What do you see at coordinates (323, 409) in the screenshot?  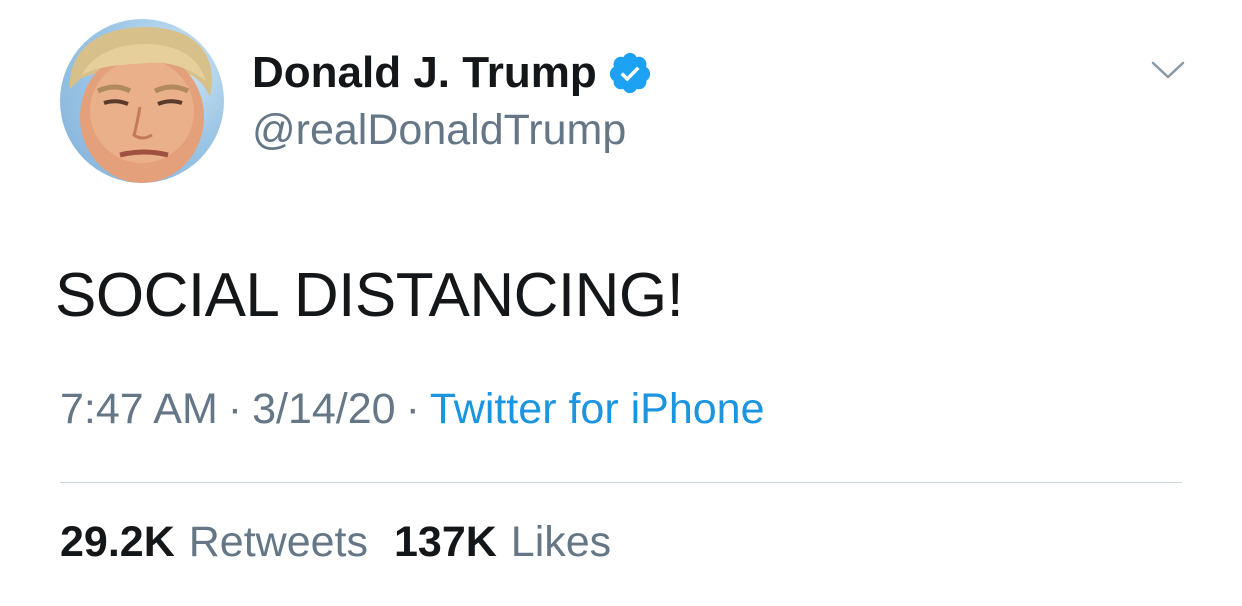 I see `tweet-date: 3/14/20` at bounding box center [323, 409].